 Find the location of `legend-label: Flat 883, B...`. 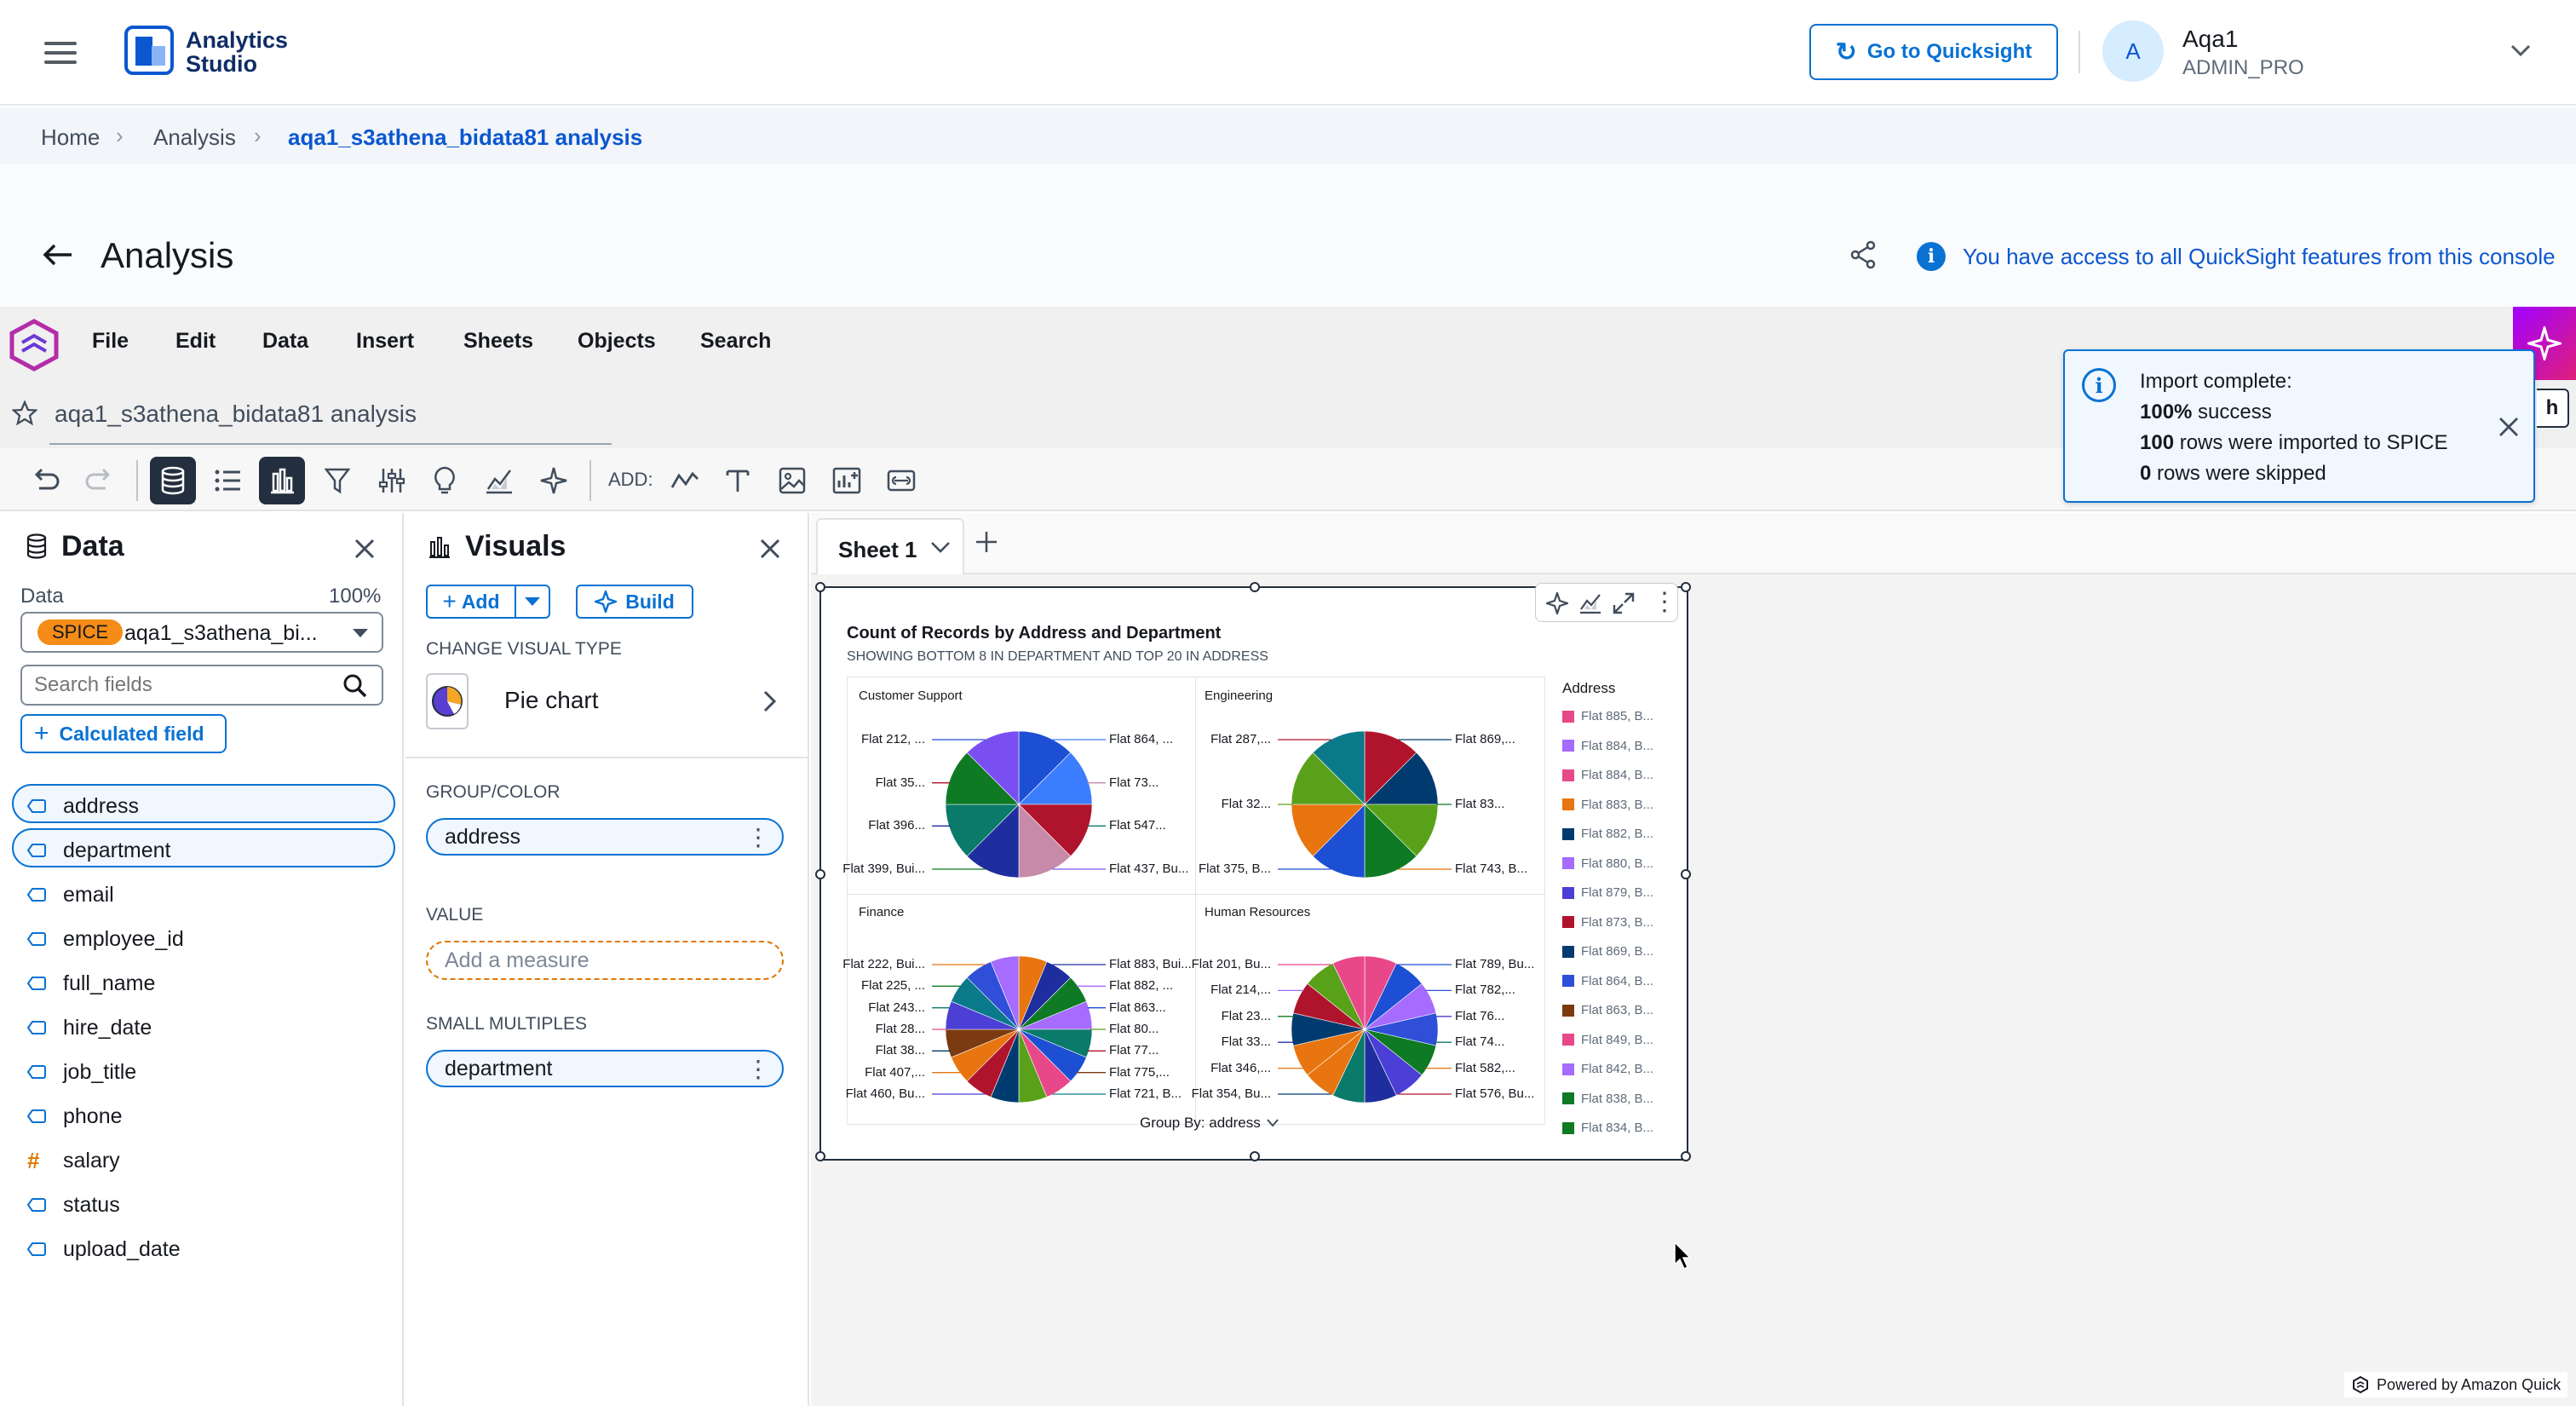

legend-label: Flat 883, B... is located at coordinates (1618, 804).